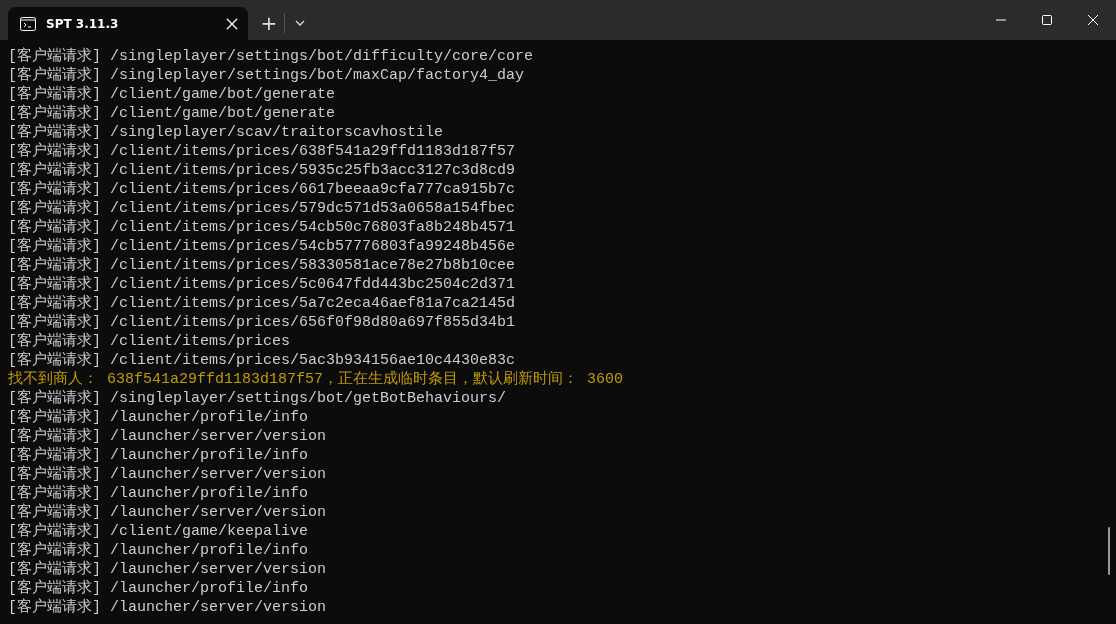  Describe the element at coordinates (226, 132) in the screenshot. I see `log-line: [客户端请求] /singleplayer/scav/traitorscavhostile` at that location.